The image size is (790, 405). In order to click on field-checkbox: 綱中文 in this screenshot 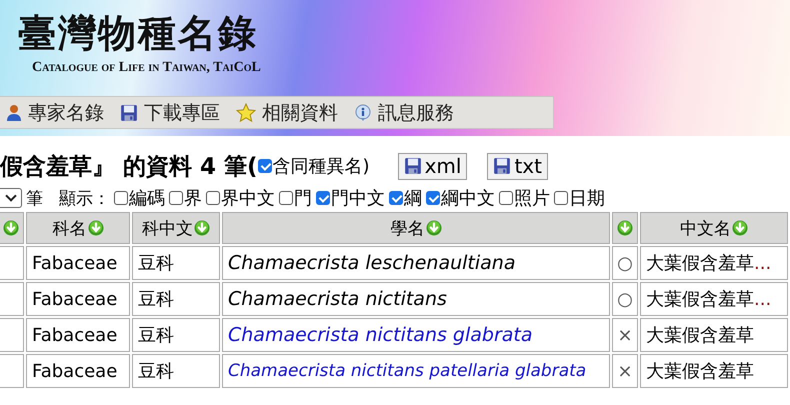, I will do `click(460, 198)`.